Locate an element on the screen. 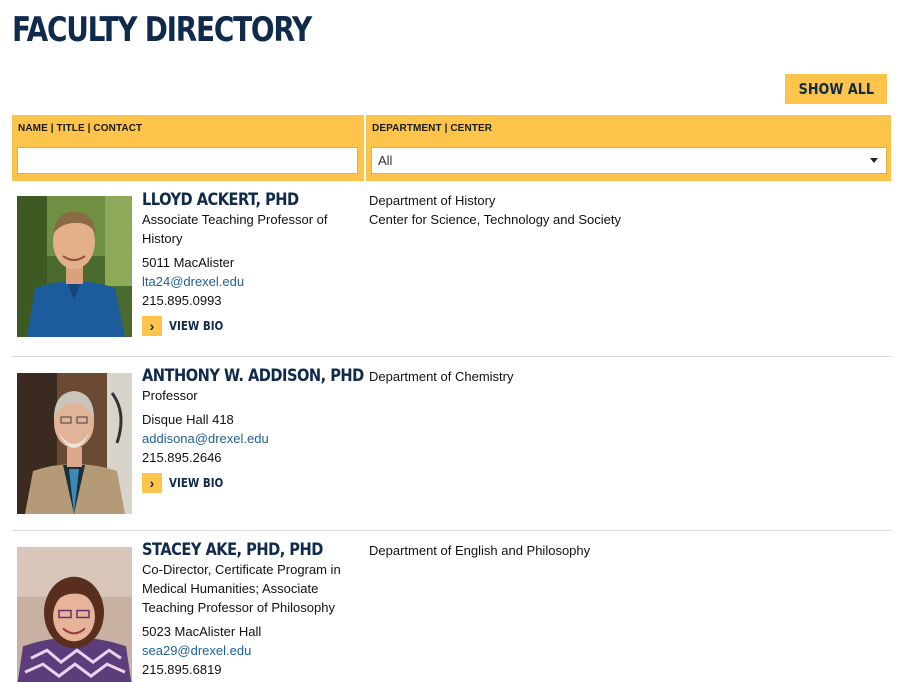 The image size is (898, 682). faculty-name: STACEY AKE, PHD, PHD is located at coordinates (234, 550).